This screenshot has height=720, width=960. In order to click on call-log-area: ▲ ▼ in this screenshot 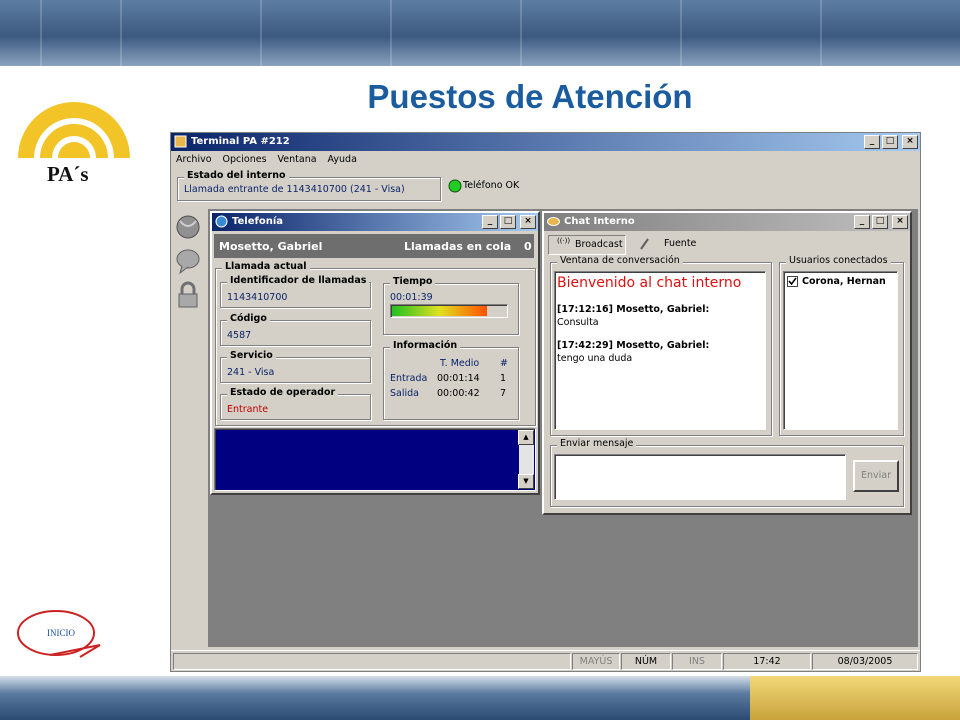, I will do `click(375, 459)`.